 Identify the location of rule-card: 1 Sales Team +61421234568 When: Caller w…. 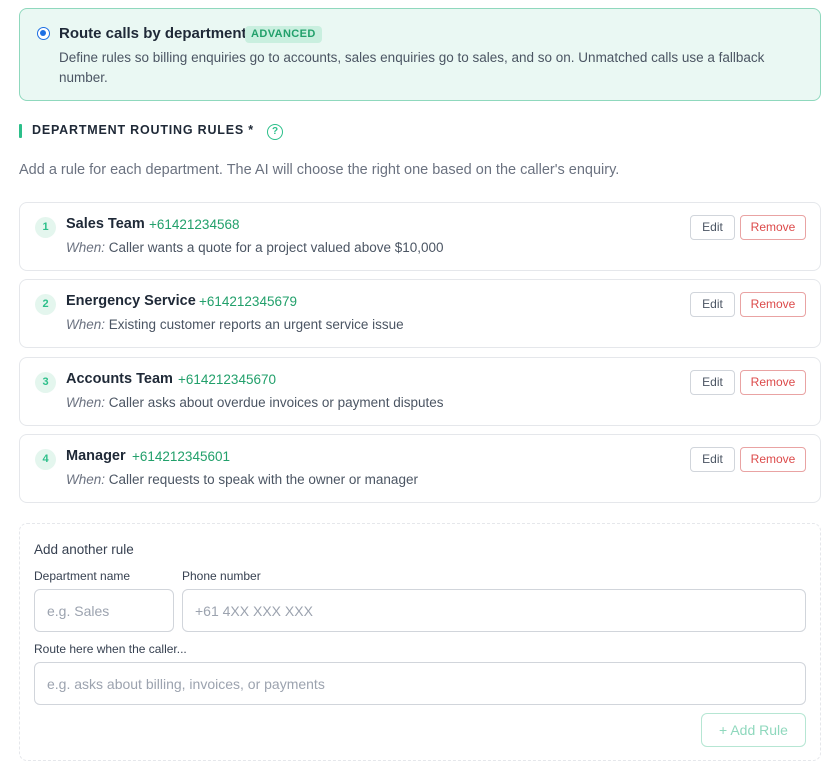
(420, 236).